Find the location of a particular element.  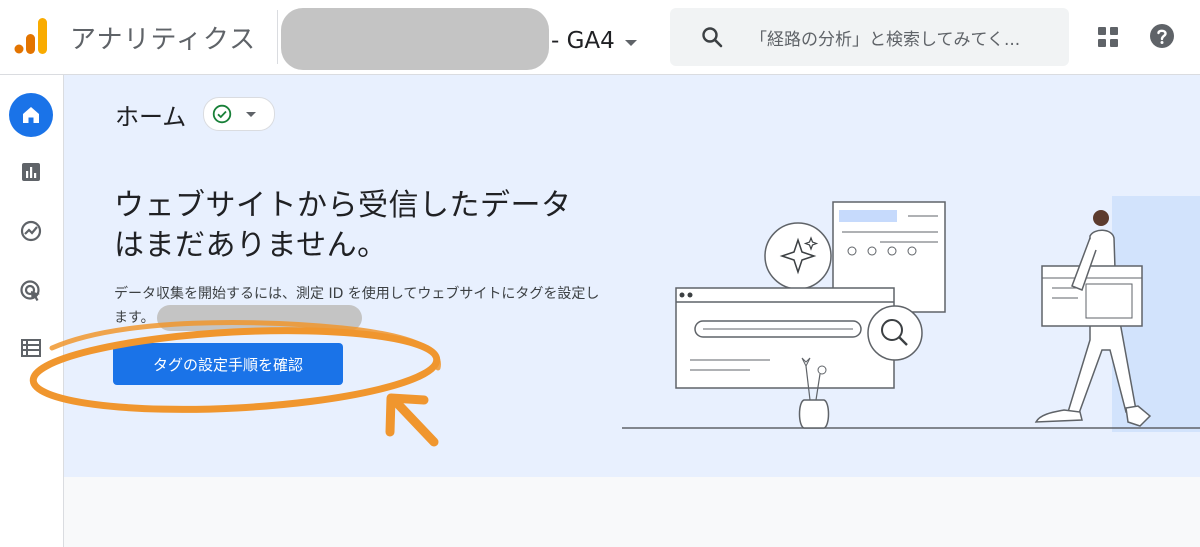

analytics-logo is located at coordinates (31, 36).